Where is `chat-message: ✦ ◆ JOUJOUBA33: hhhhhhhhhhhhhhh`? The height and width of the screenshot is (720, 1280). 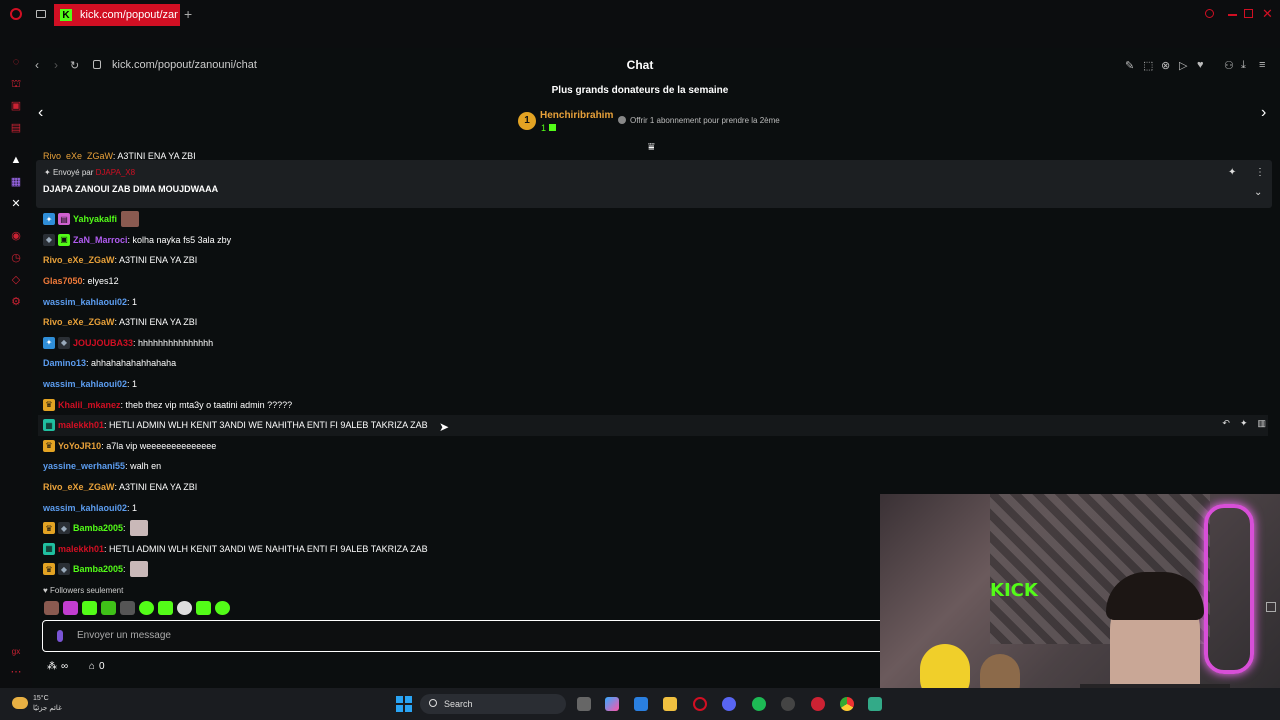
chat-message: ✦ ◆ JOUJOUBA33: hhhhhhhhhhhhhhh is located at coordinates (653, 343).